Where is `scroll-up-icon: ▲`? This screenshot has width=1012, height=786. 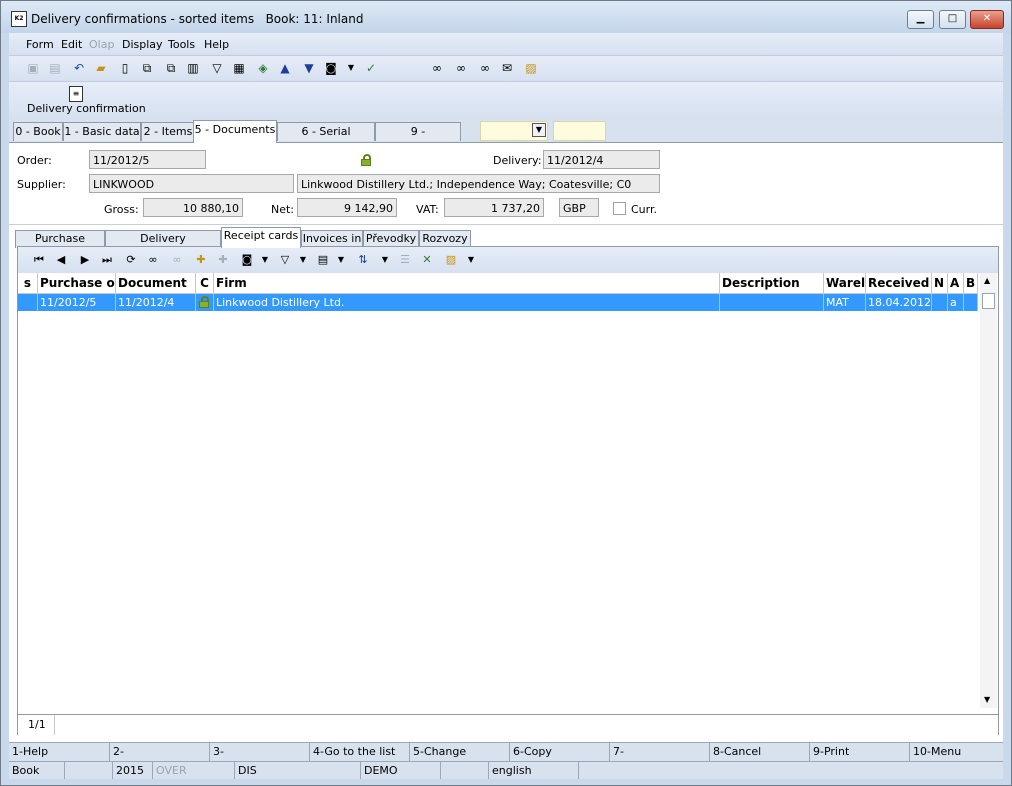 scroll-up-icon: ▲ is located at coordinates (987, 280).